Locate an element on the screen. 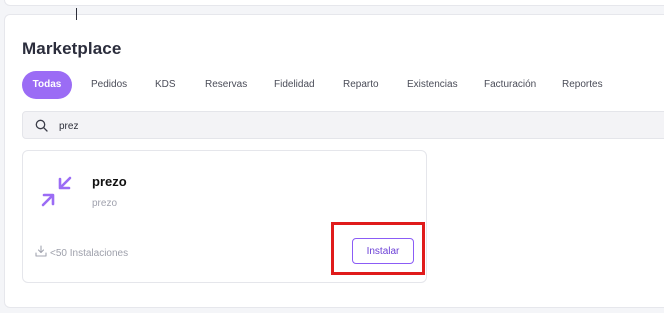  top-panel is located at coordinates (334, 3).